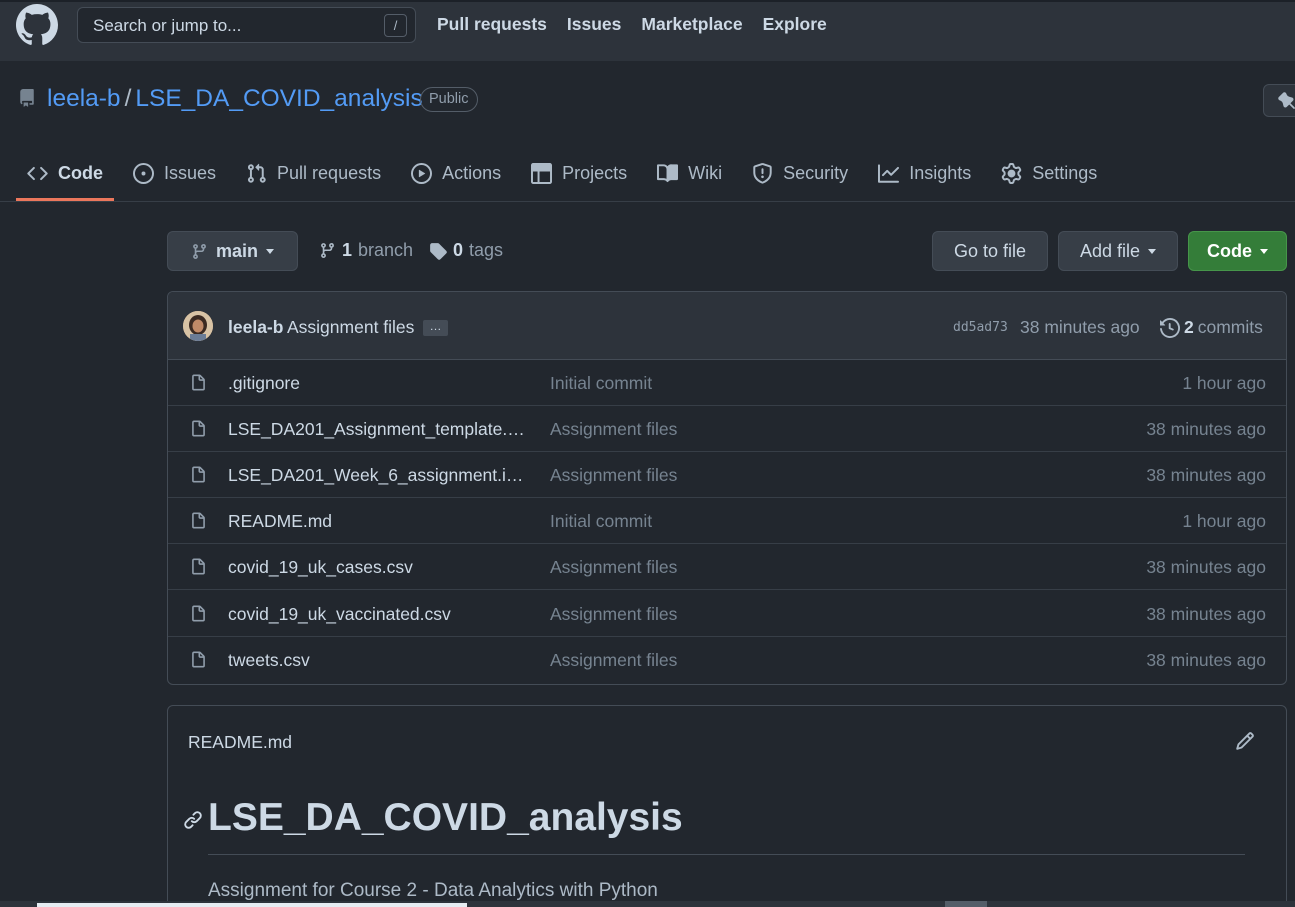 The image size is (1295, 907). I want to click on readme-filename-link: README.md, so click(240, 742).